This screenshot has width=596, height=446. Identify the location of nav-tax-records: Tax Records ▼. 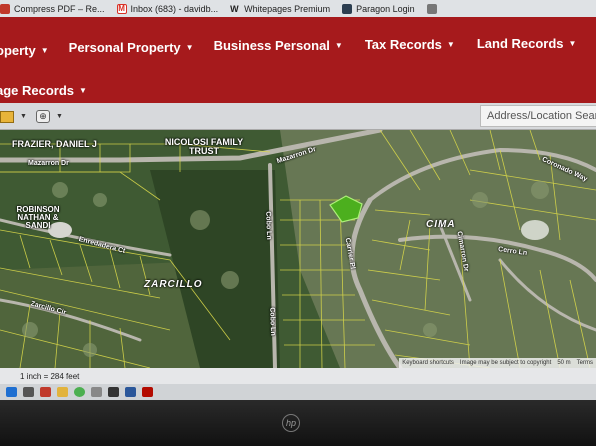
(410, 44).